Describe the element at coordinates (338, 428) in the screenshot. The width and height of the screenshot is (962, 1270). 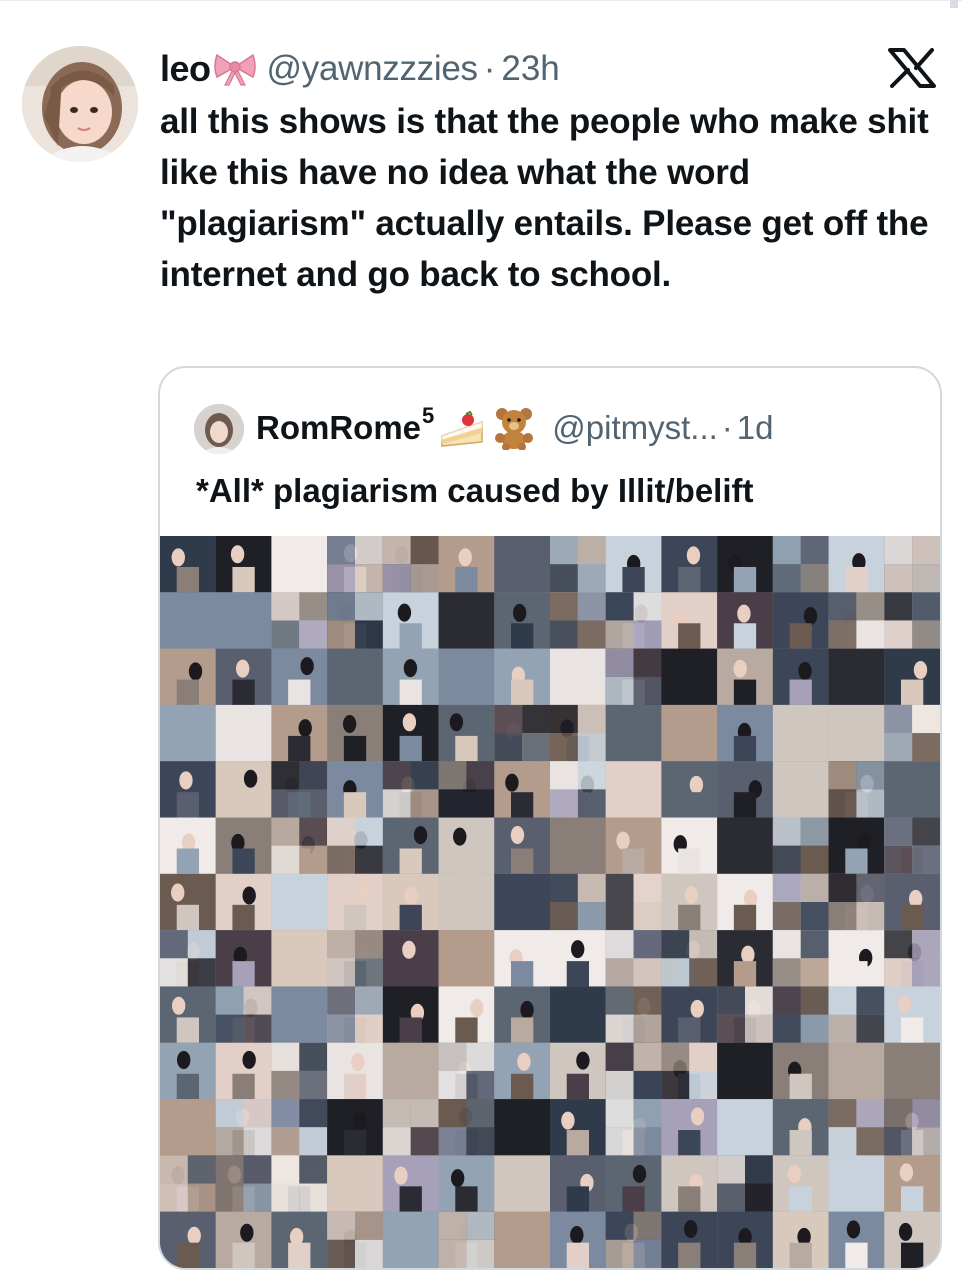
I see `quoted-display-name: RomRome` at that location.